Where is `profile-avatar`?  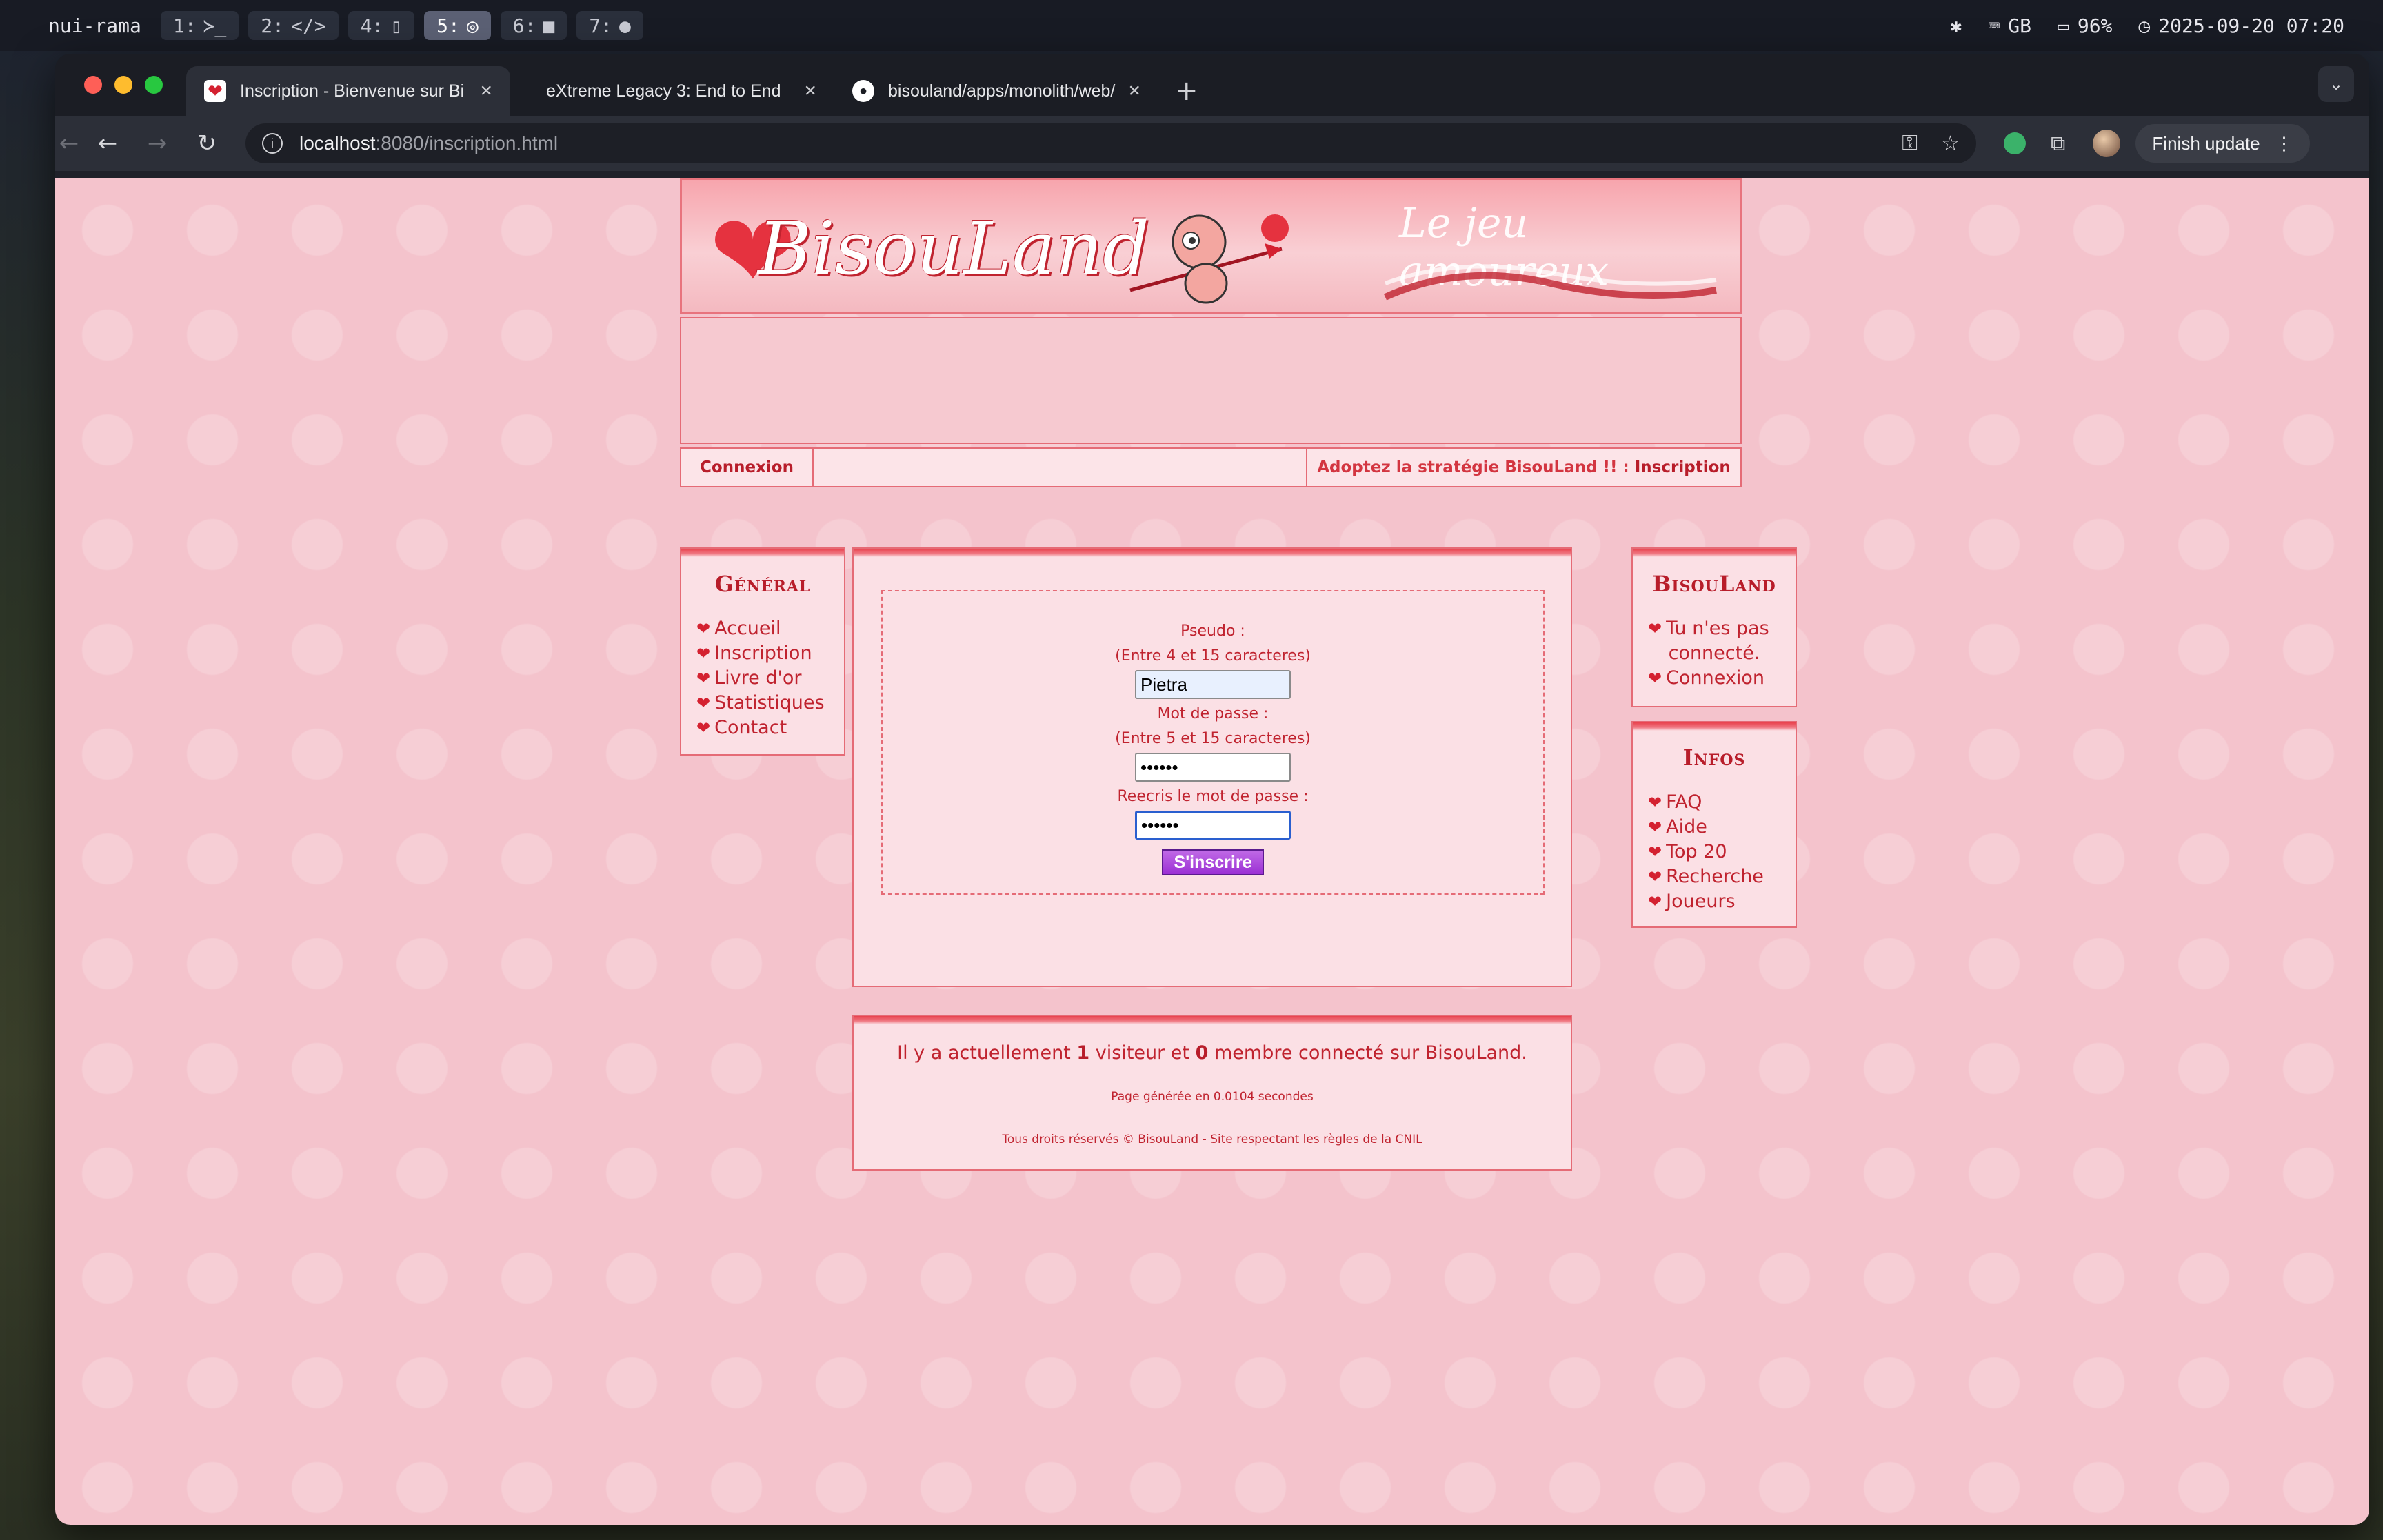
profile-avatar is located at coordinates (2107, 144).